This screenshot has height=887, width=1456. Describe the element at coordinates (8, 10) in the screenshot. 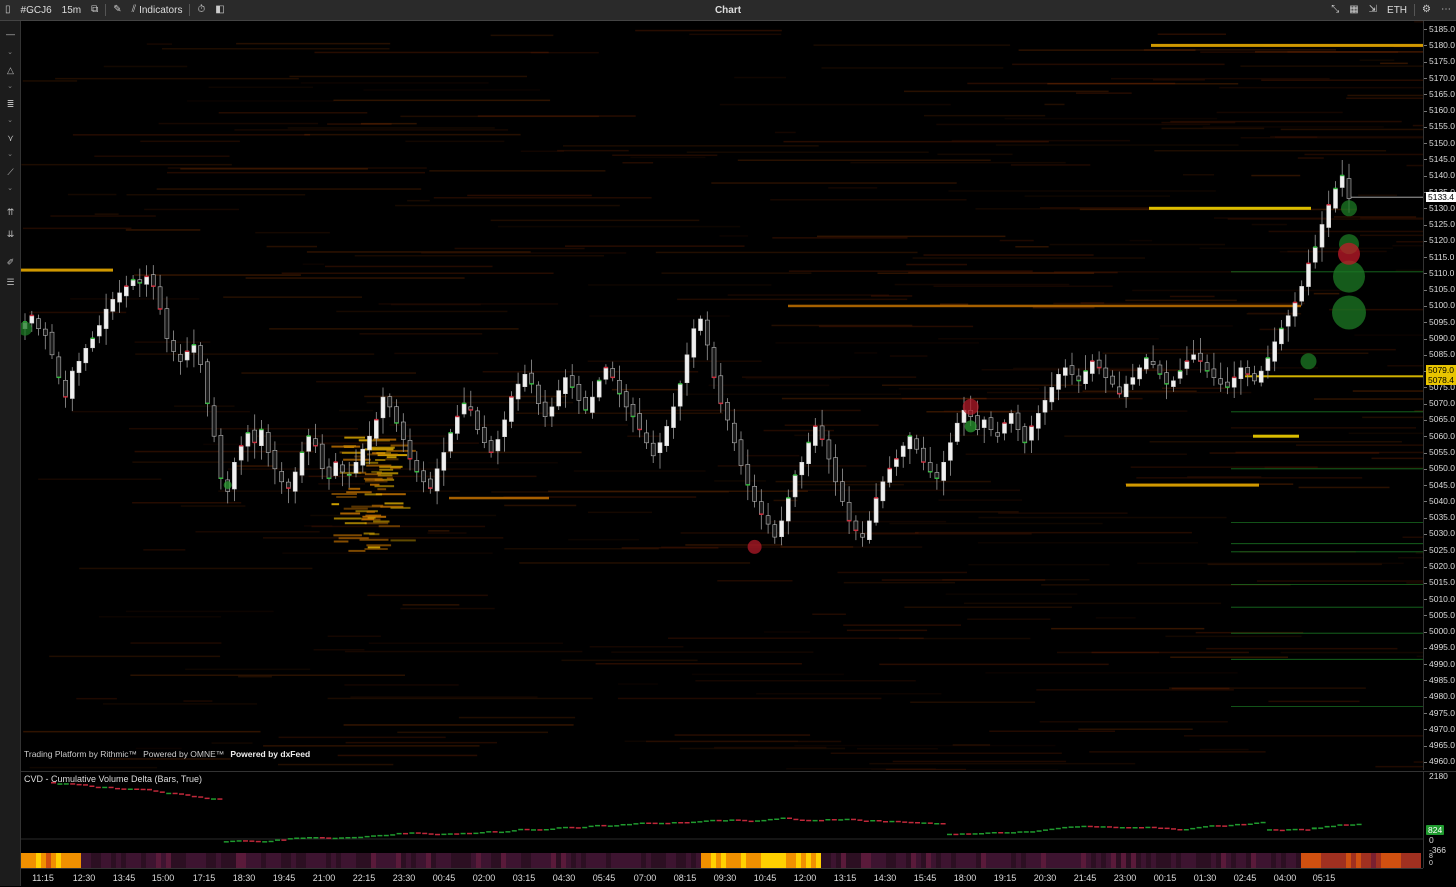

I see `app-menu-button: ▯` at that location.